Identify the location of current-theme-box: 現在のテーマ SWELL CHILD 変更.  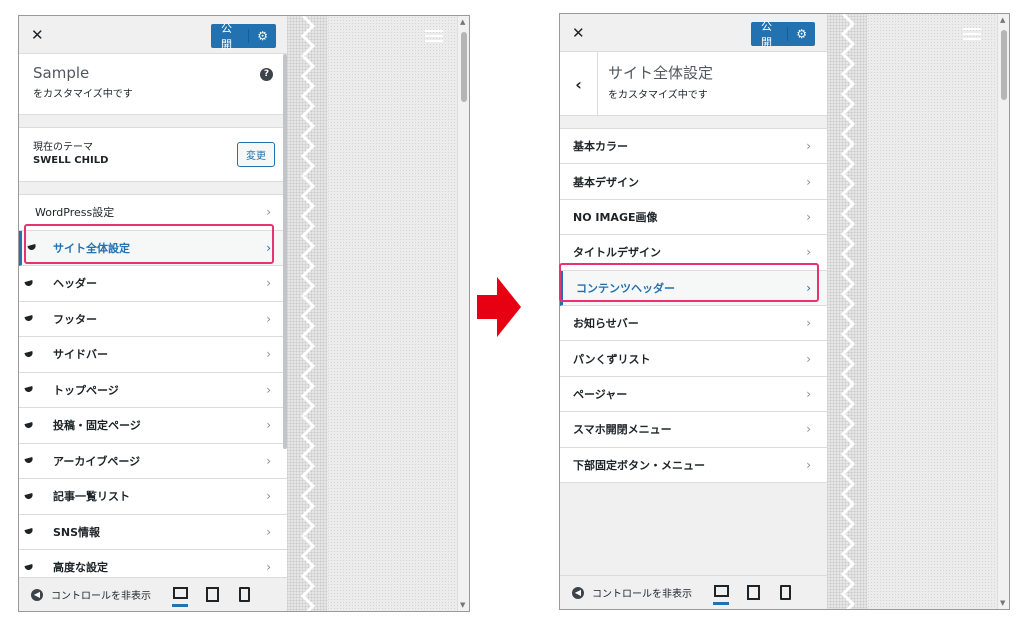
(153, 154).